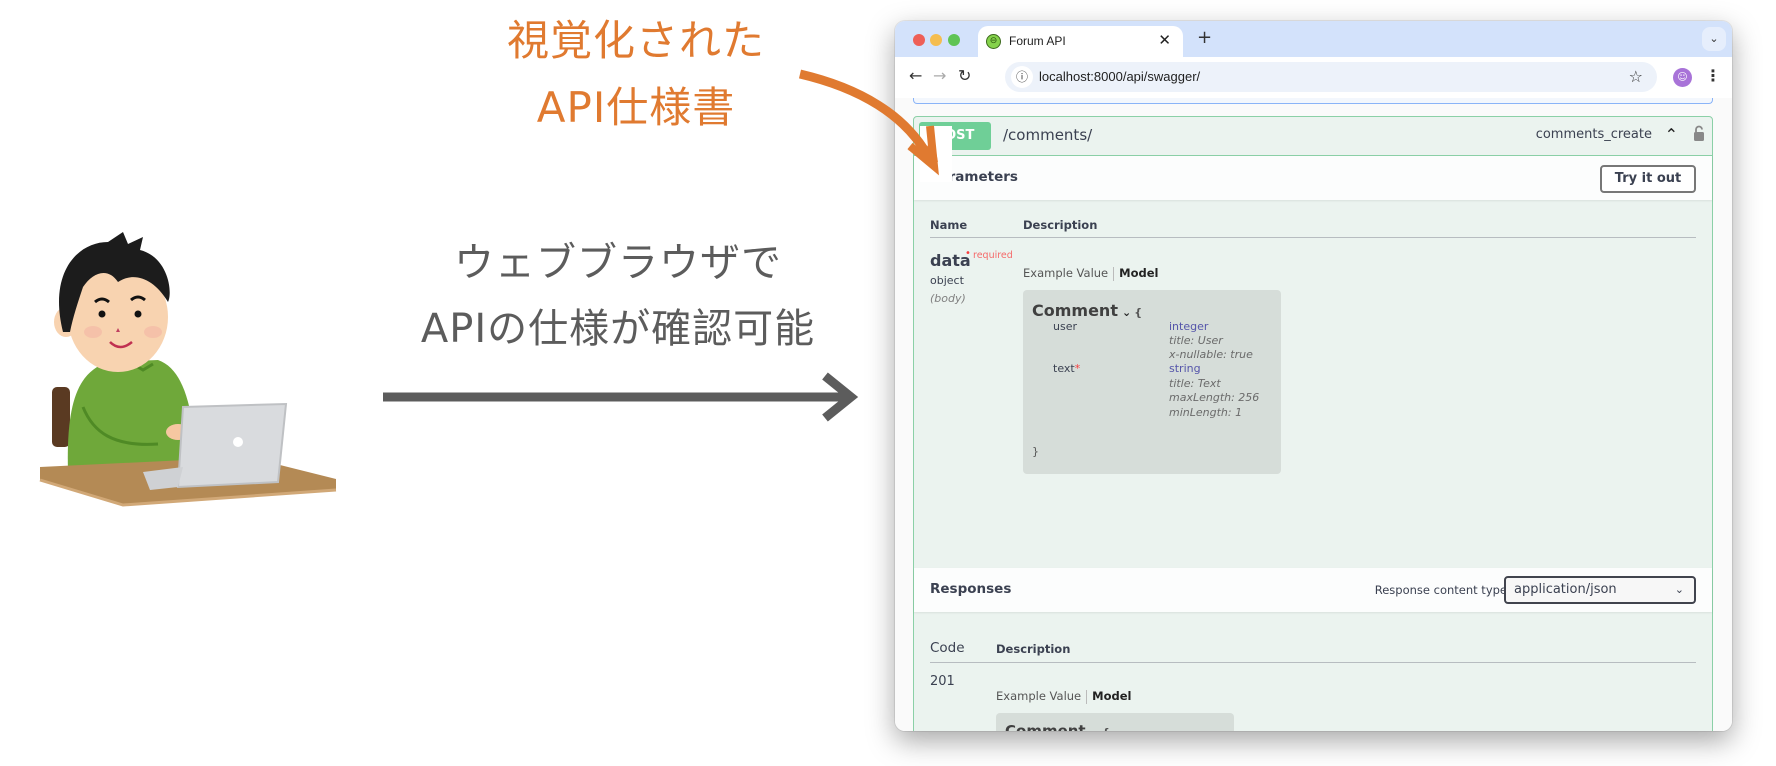  What do you see at coordinates (232, 445) in the screenshot?
I see `laptop-shape` at bounding box center [232, 445].